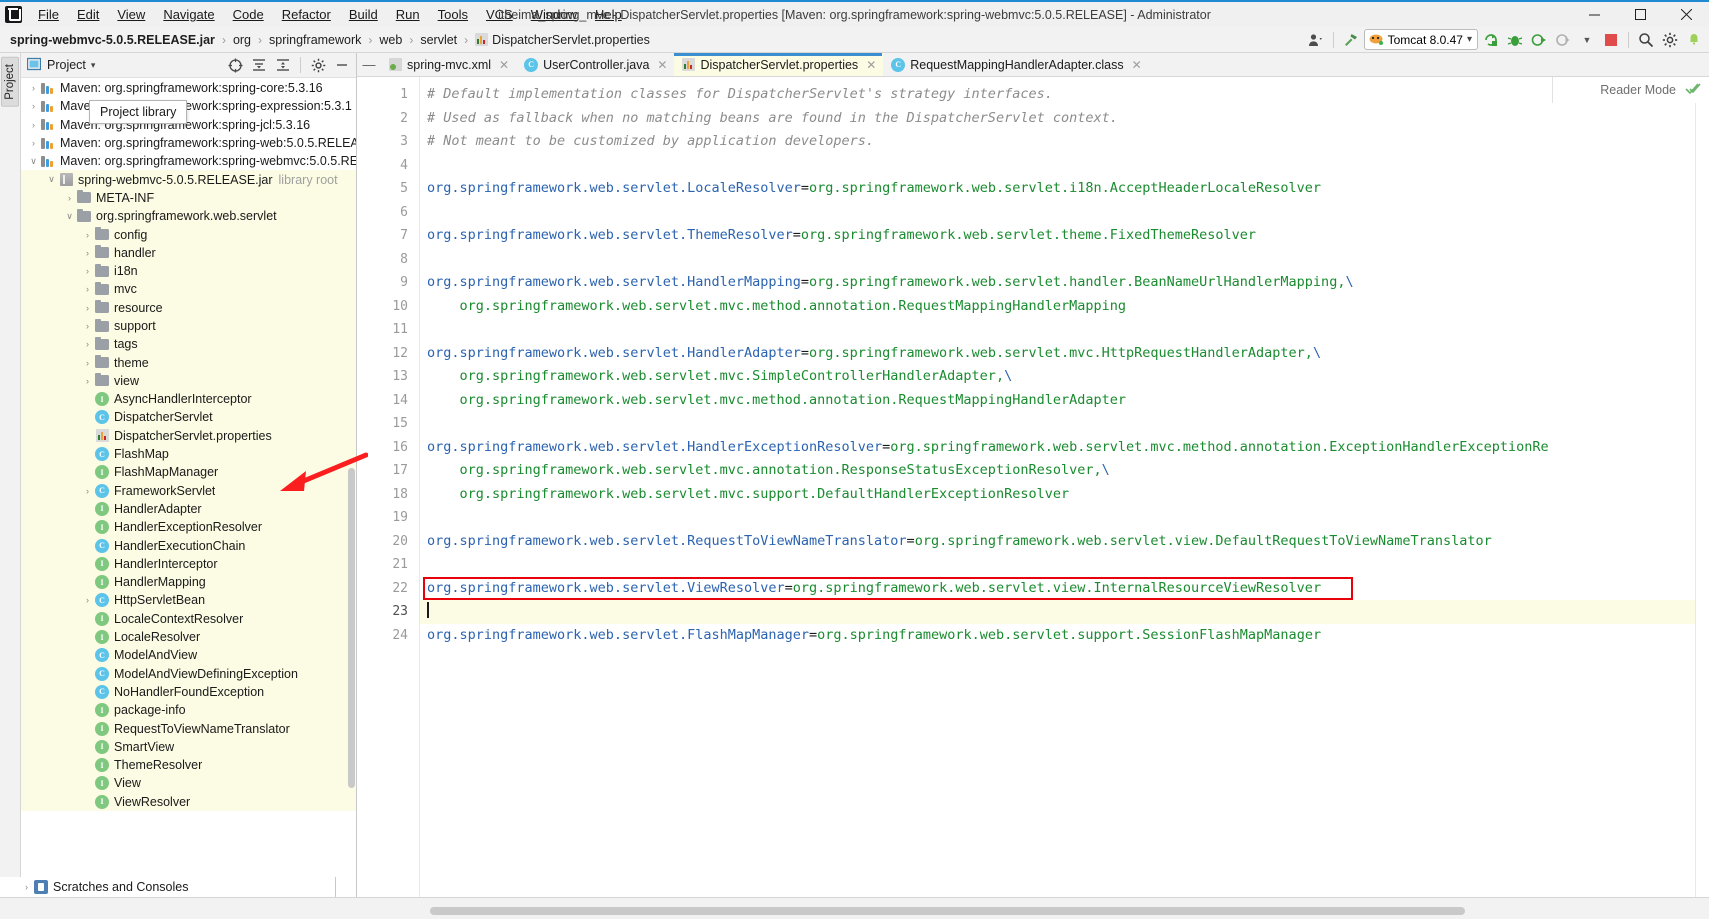 The width and height of the screenshot is (1709, 919). What do you see at coordinates (351, 628) in the screenshot?
I see `project-tree-scrollbar` at bounding box center [351, 628].